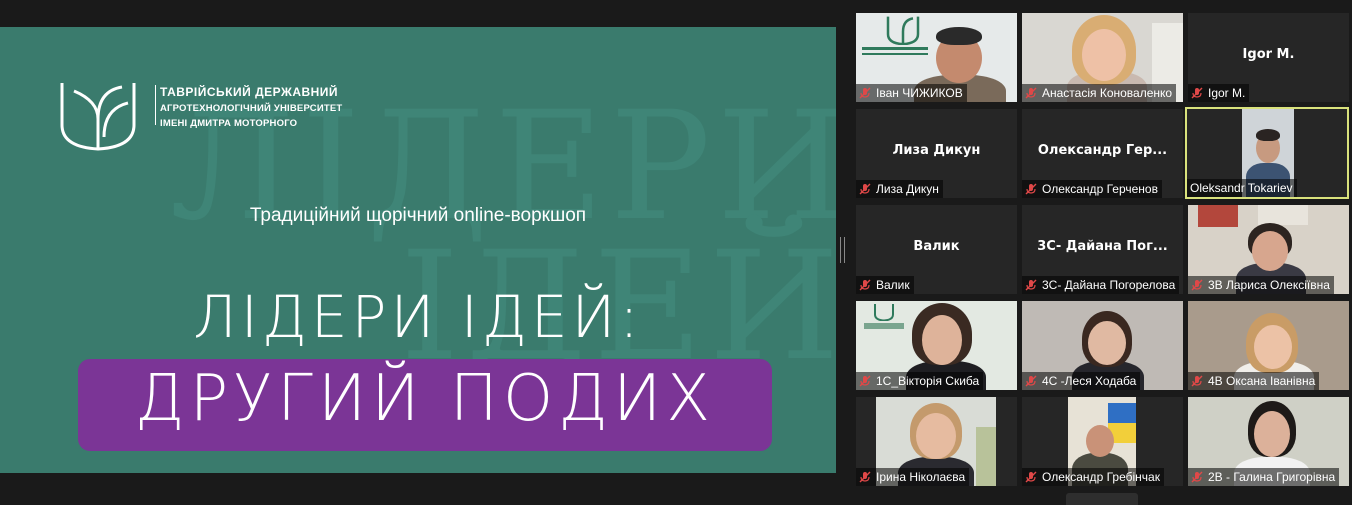 This screenshot has width=1352, height=505. What do you see at coordinates (1092, 189) in the screenshot?
I see `participant-name-label: Олександр Герченов` at bounding box center [1092, 189].